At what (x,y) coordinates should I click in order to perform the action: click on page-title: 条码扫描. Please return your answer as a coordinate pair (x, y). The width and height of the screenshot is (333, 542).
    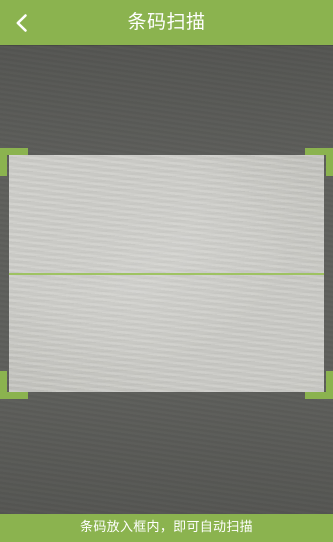
    Looking at the image, I should click on (166, 22).